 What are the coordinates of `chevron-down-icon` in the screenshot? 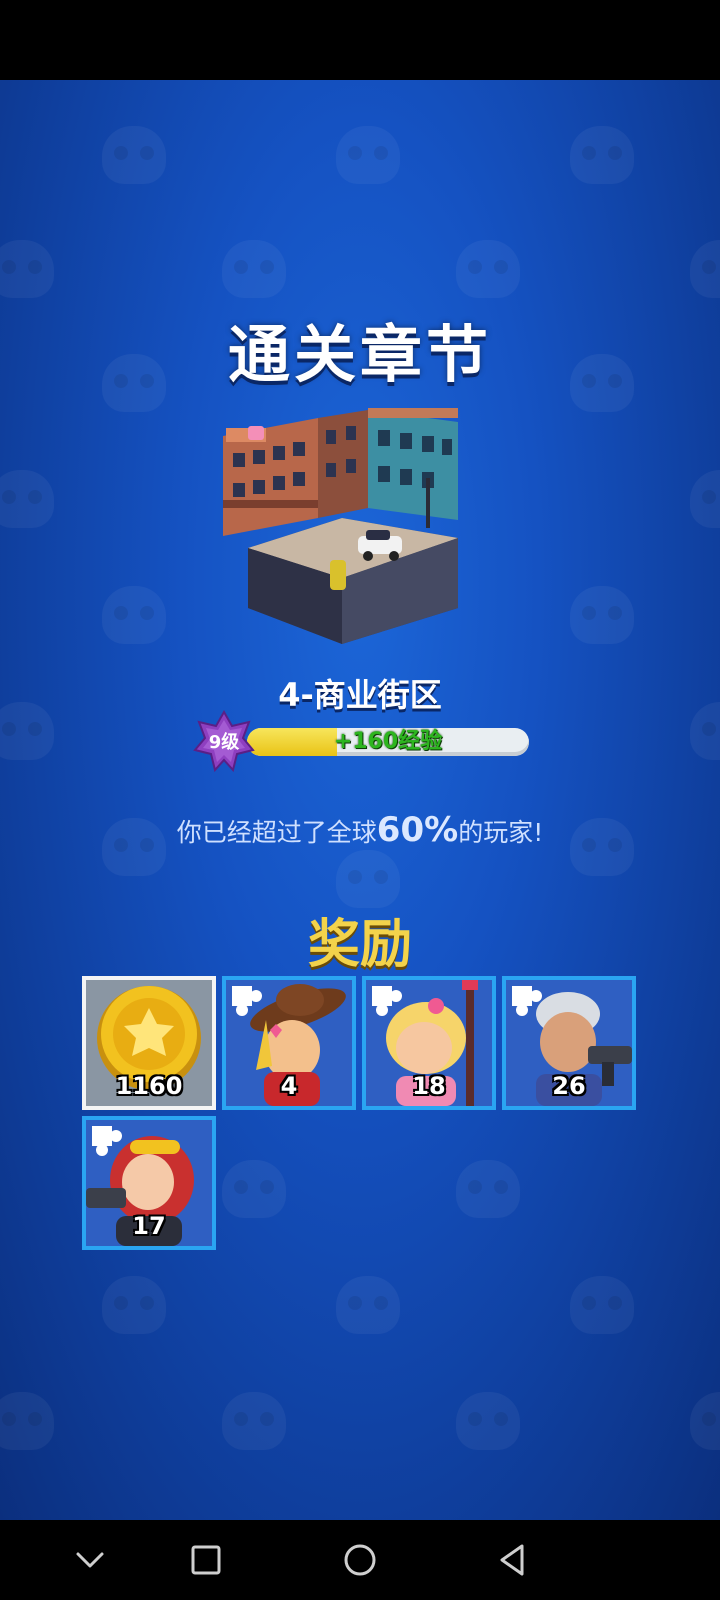 It's located at (90, 1560).